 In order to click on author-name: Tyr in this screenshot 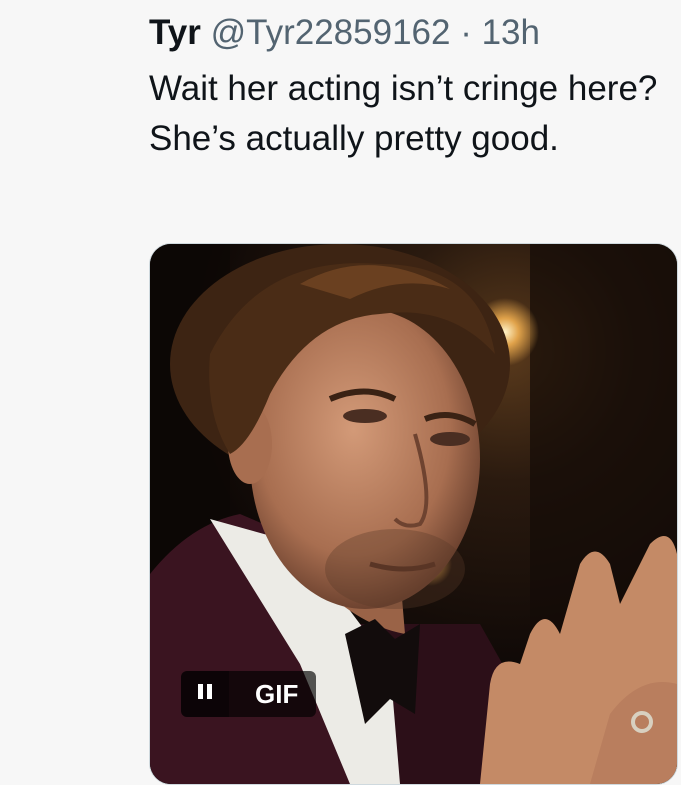, I will do `click(175, 32)`.